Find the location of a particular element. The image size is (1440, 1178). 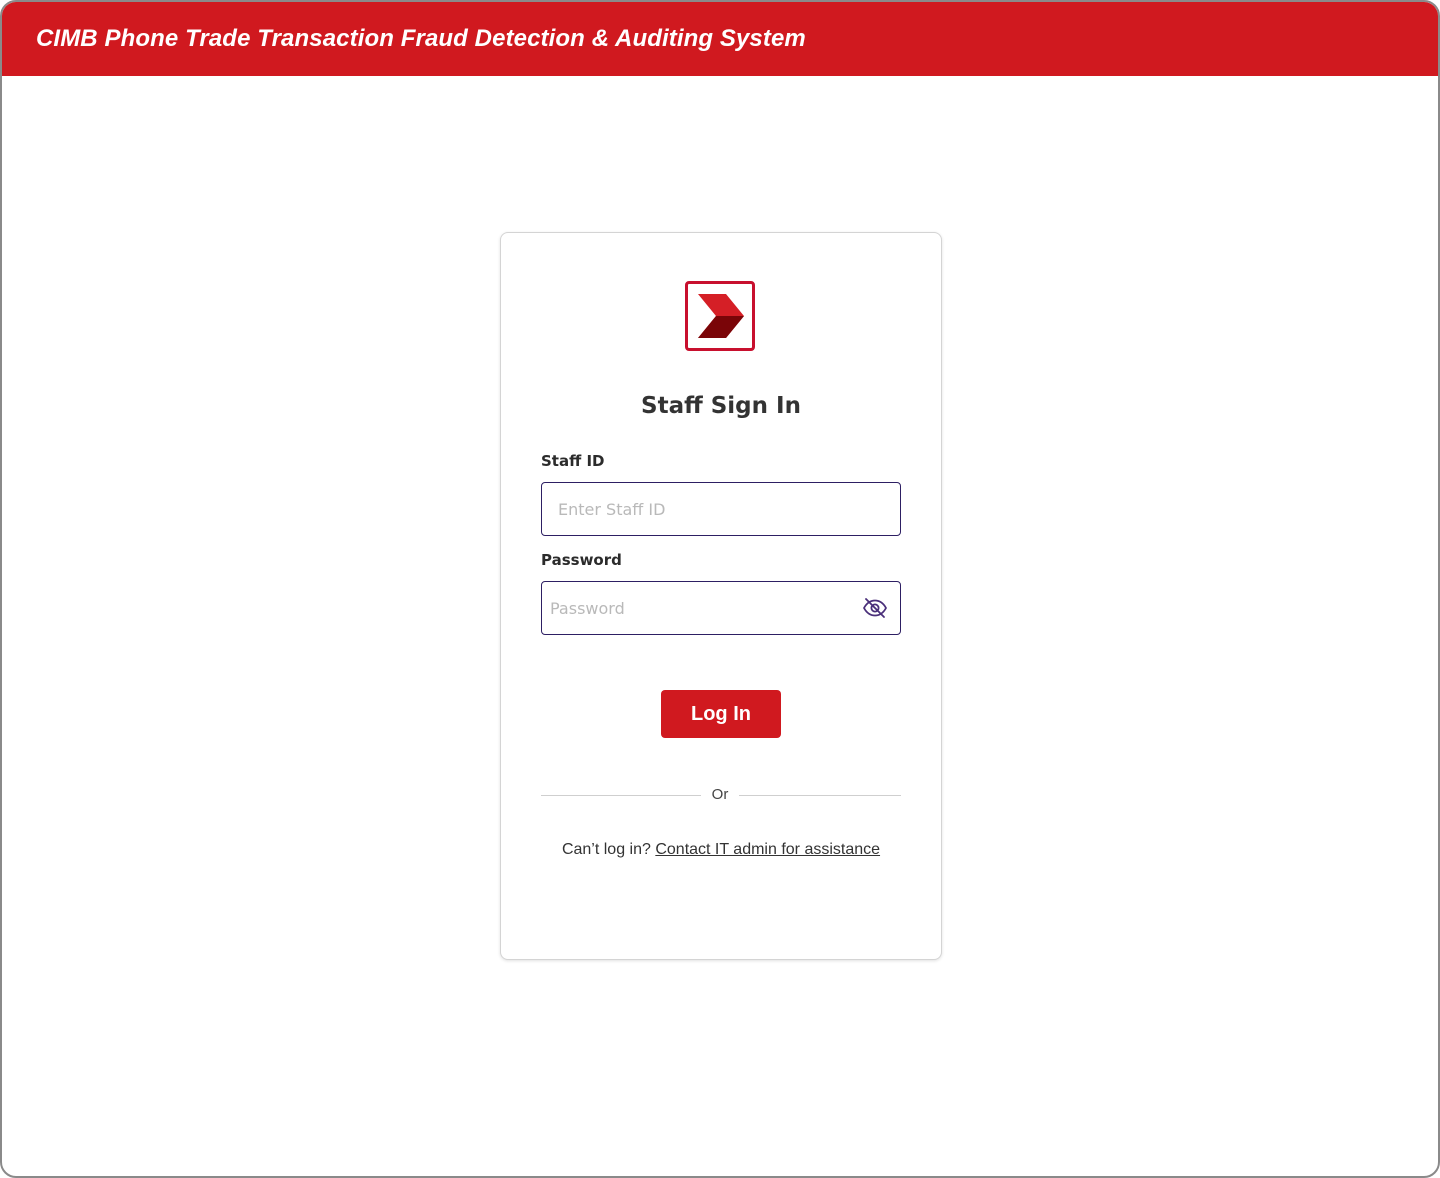

contact-it-admin-link: Contact IT admin for assistance is located at coordinates (767, 849).